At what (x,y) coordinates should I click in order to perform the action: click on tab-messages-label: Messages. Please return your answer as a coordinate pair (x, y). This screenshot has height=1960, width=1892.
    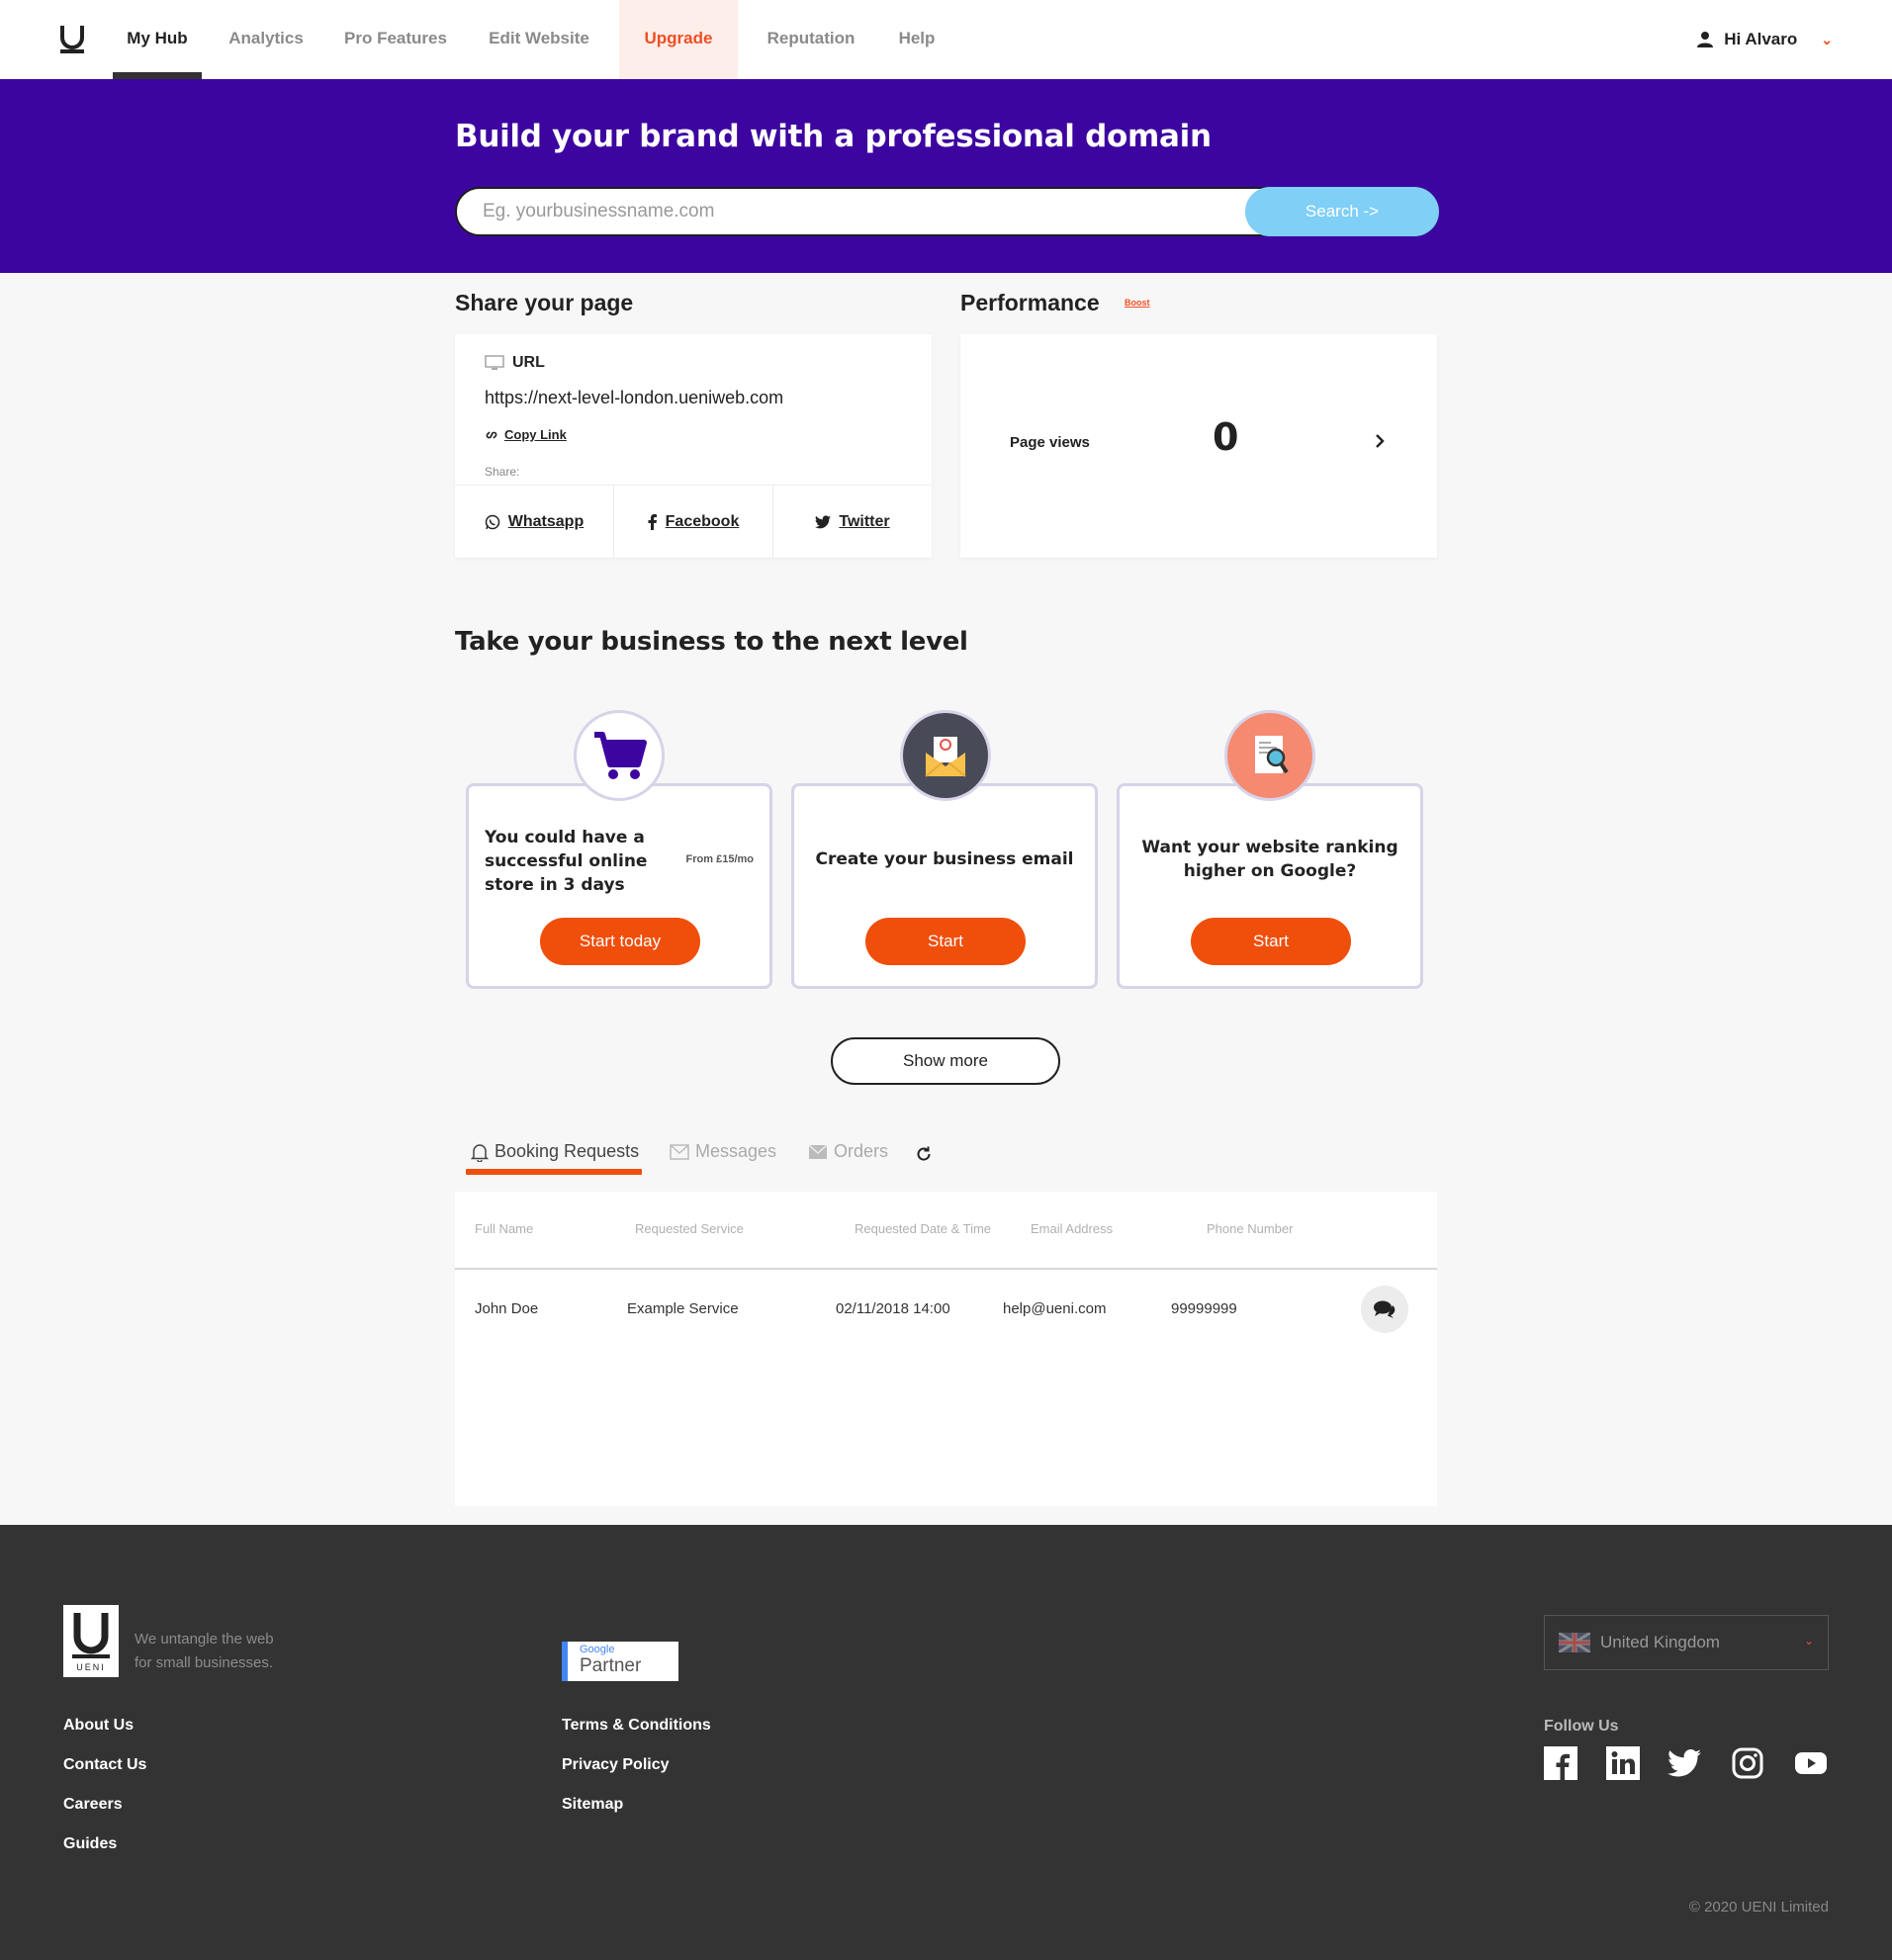
    Looking at the image, I should click on (736, 1151).